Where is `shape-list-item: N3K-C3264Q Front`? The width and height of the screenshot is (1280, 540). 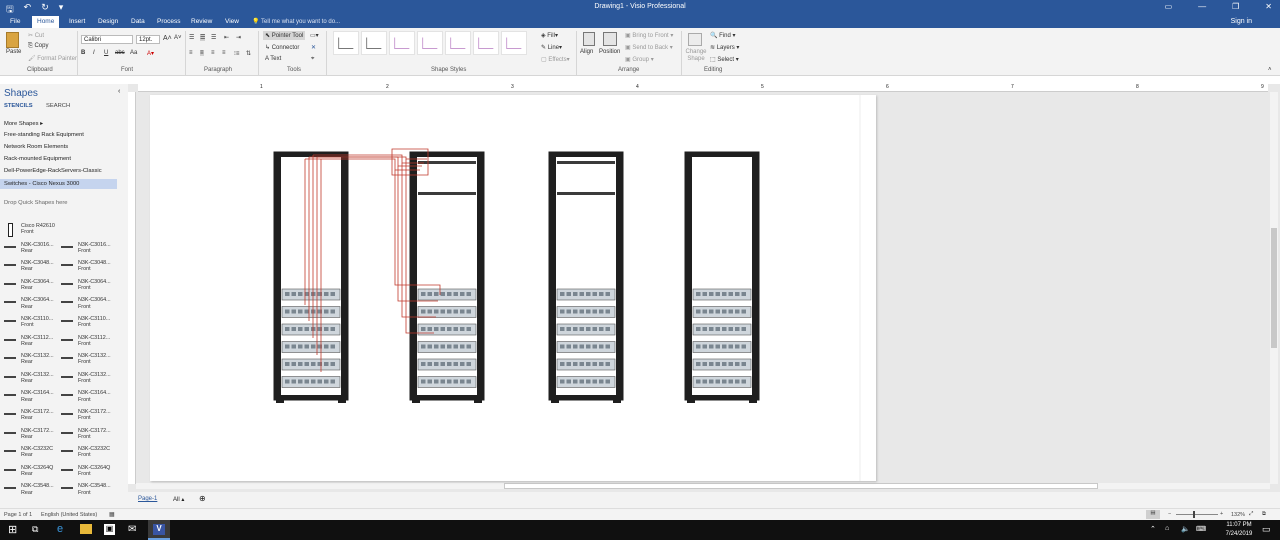
shape-list-item: N3K-C3264Q Front is located at coordinates (88, 473).